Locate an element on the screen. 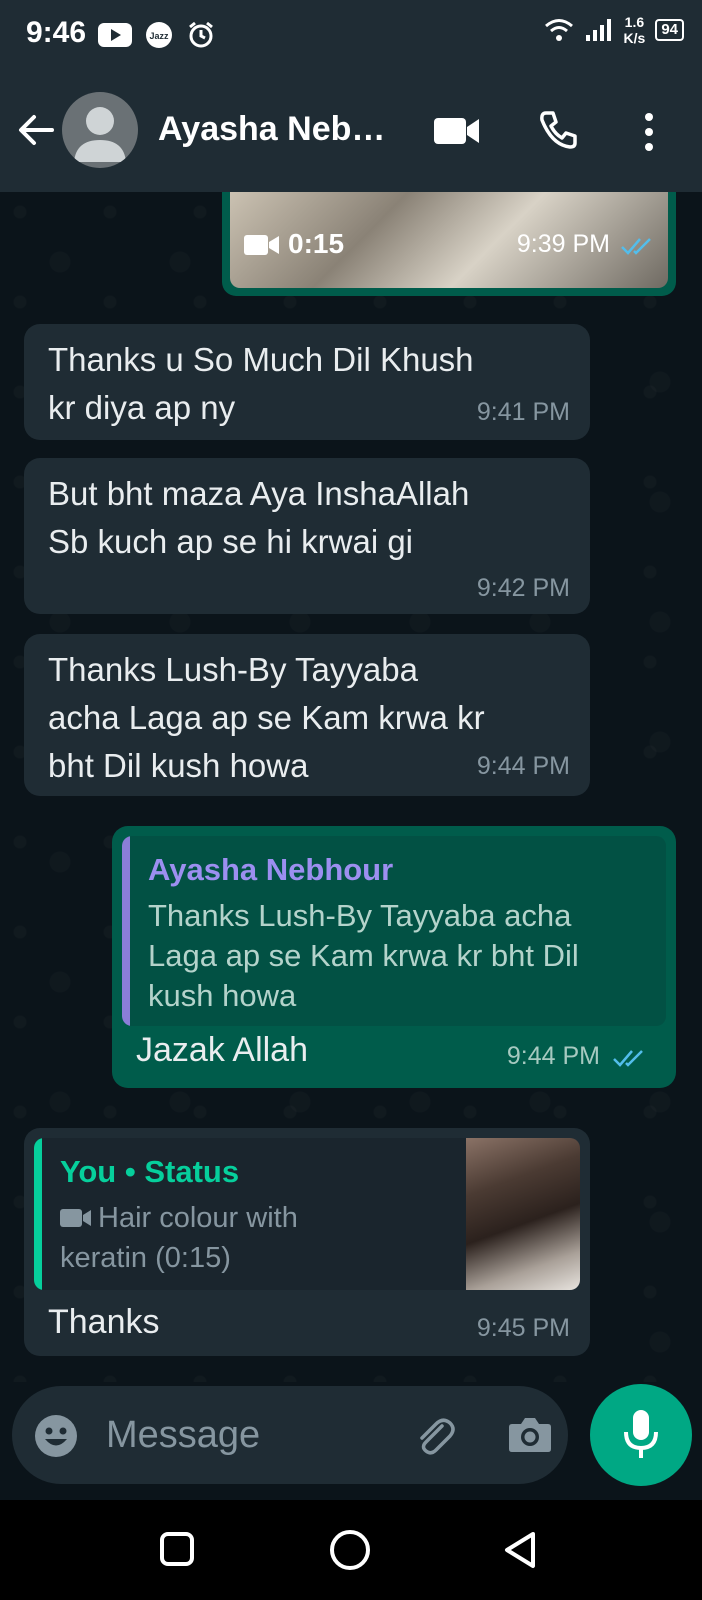 Image resolution: width=702 pixels, height=1600 pixels. status-notification-icons: Jazz is located at coordinates (157, 35).